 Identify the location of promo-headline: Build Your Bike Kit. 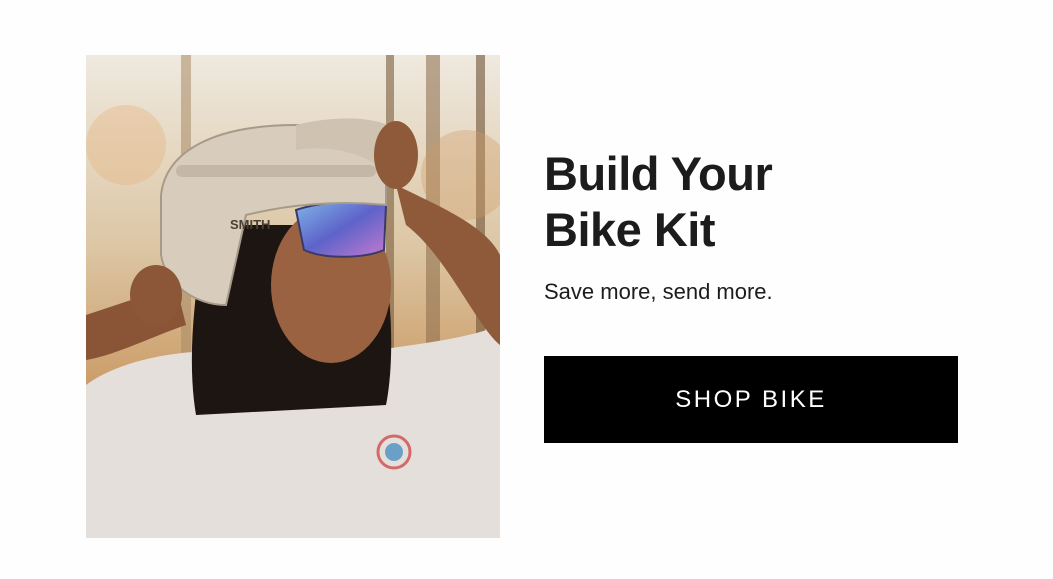
(774, 202).